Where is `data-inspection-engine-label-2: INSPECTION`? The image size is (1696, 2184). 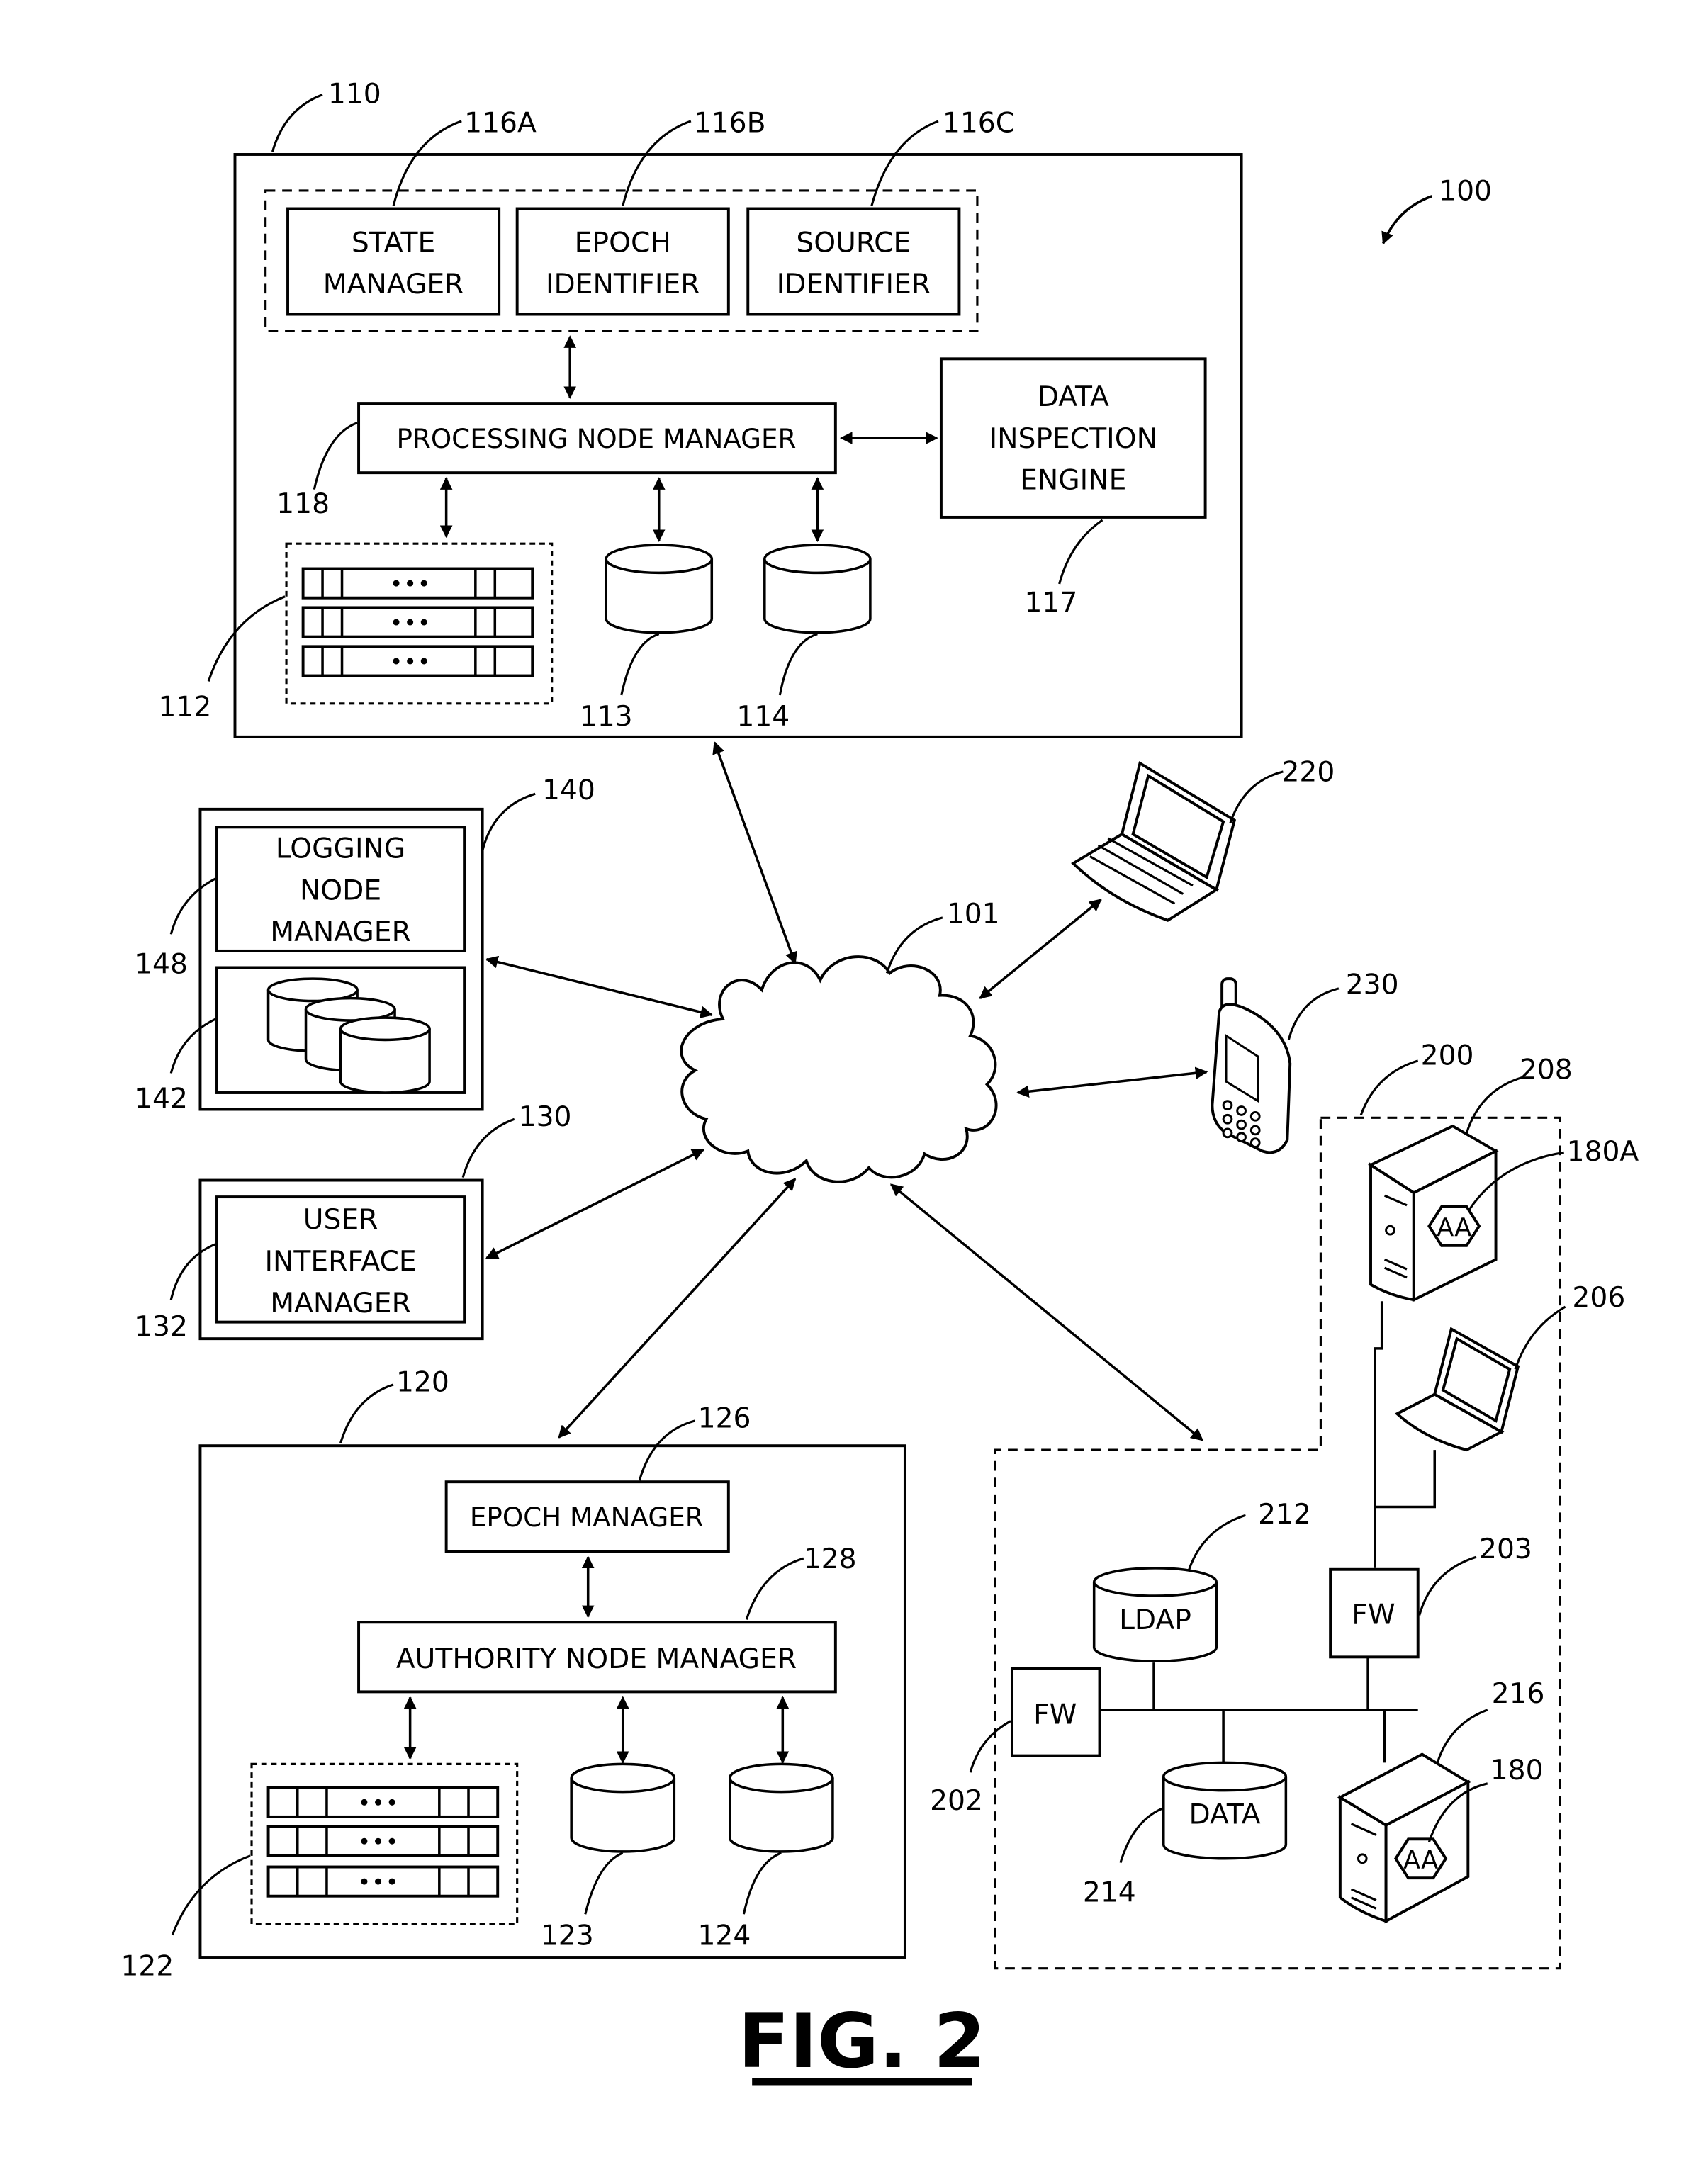
data-inspection-engine-label-2: INSPECTION is located at coordinates (1073, 439).